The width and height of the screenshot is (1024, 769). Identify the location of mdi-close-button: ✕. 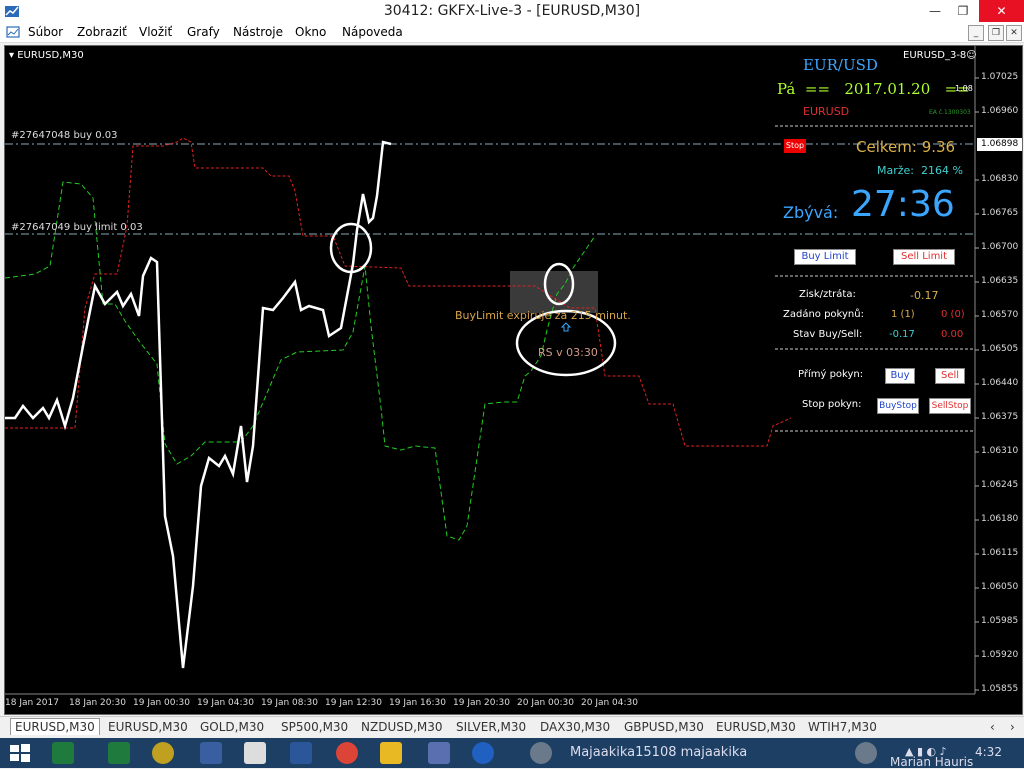
(1014, 33).